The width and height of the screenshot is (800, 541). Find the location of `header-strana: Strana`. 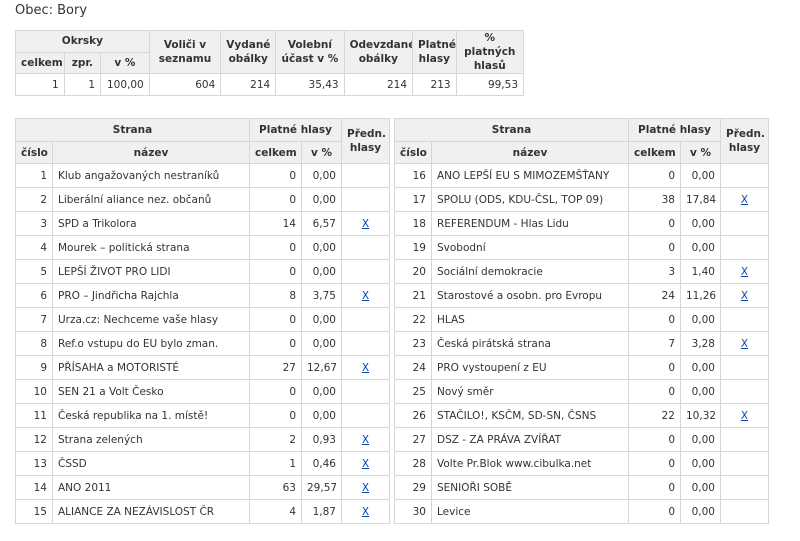

header-strana: Strana is located at coordinates (132, 130).